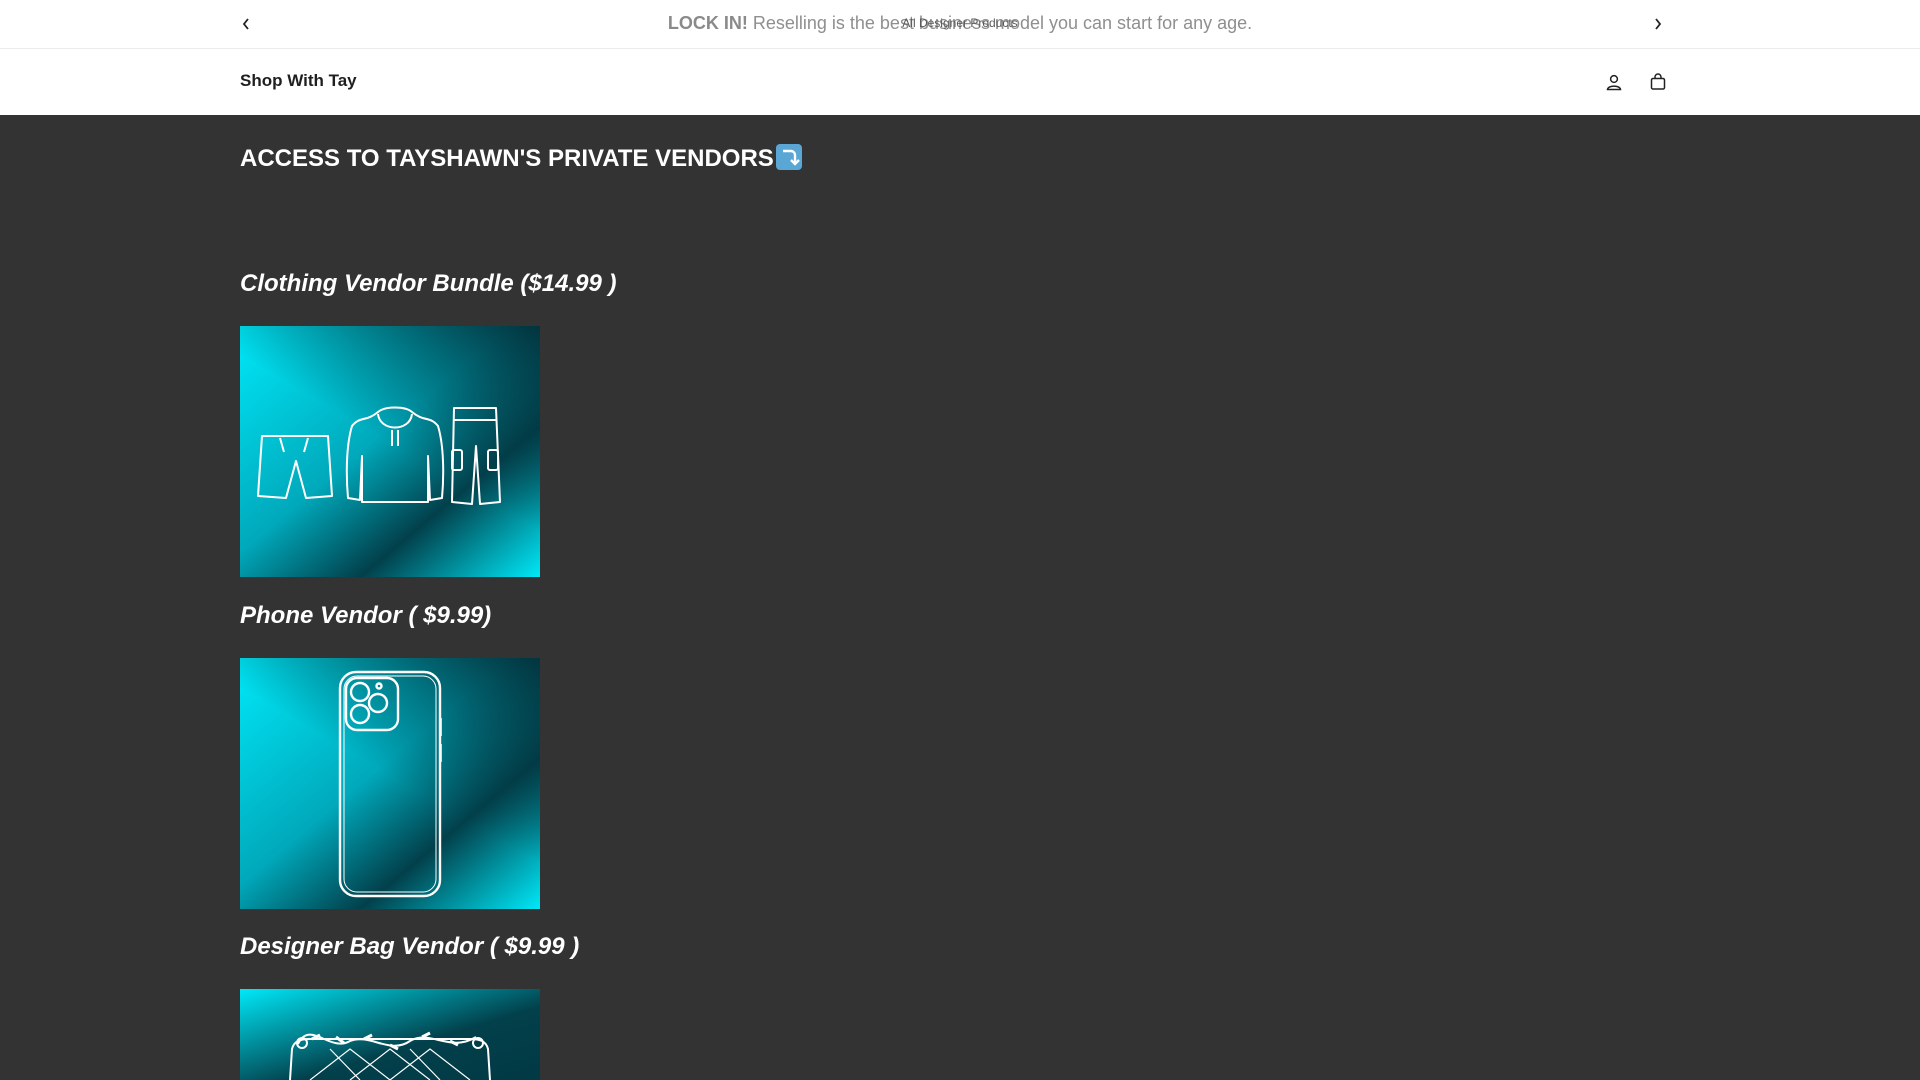 This screenshot has width=1920, height=1080. I want to click on chevron-right-icon, so click(1658, 24).